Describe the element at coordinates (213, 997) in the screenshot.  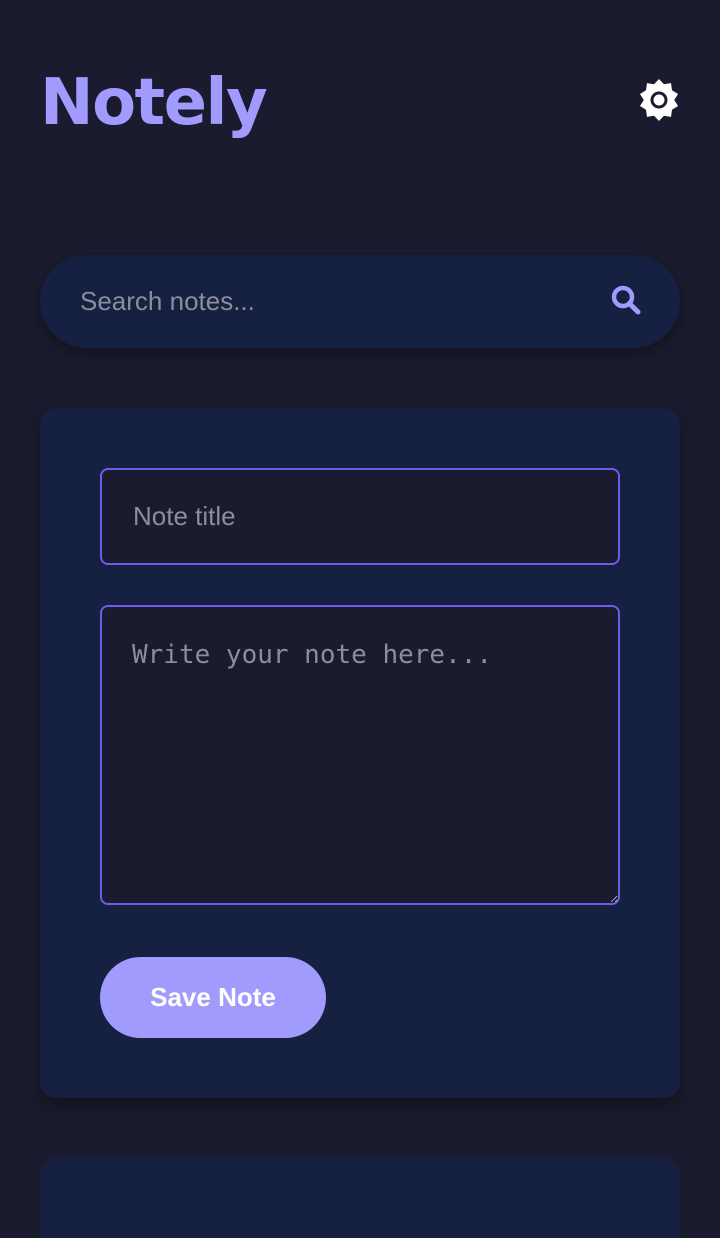
I see `save-note-button: Save Note` at that location.